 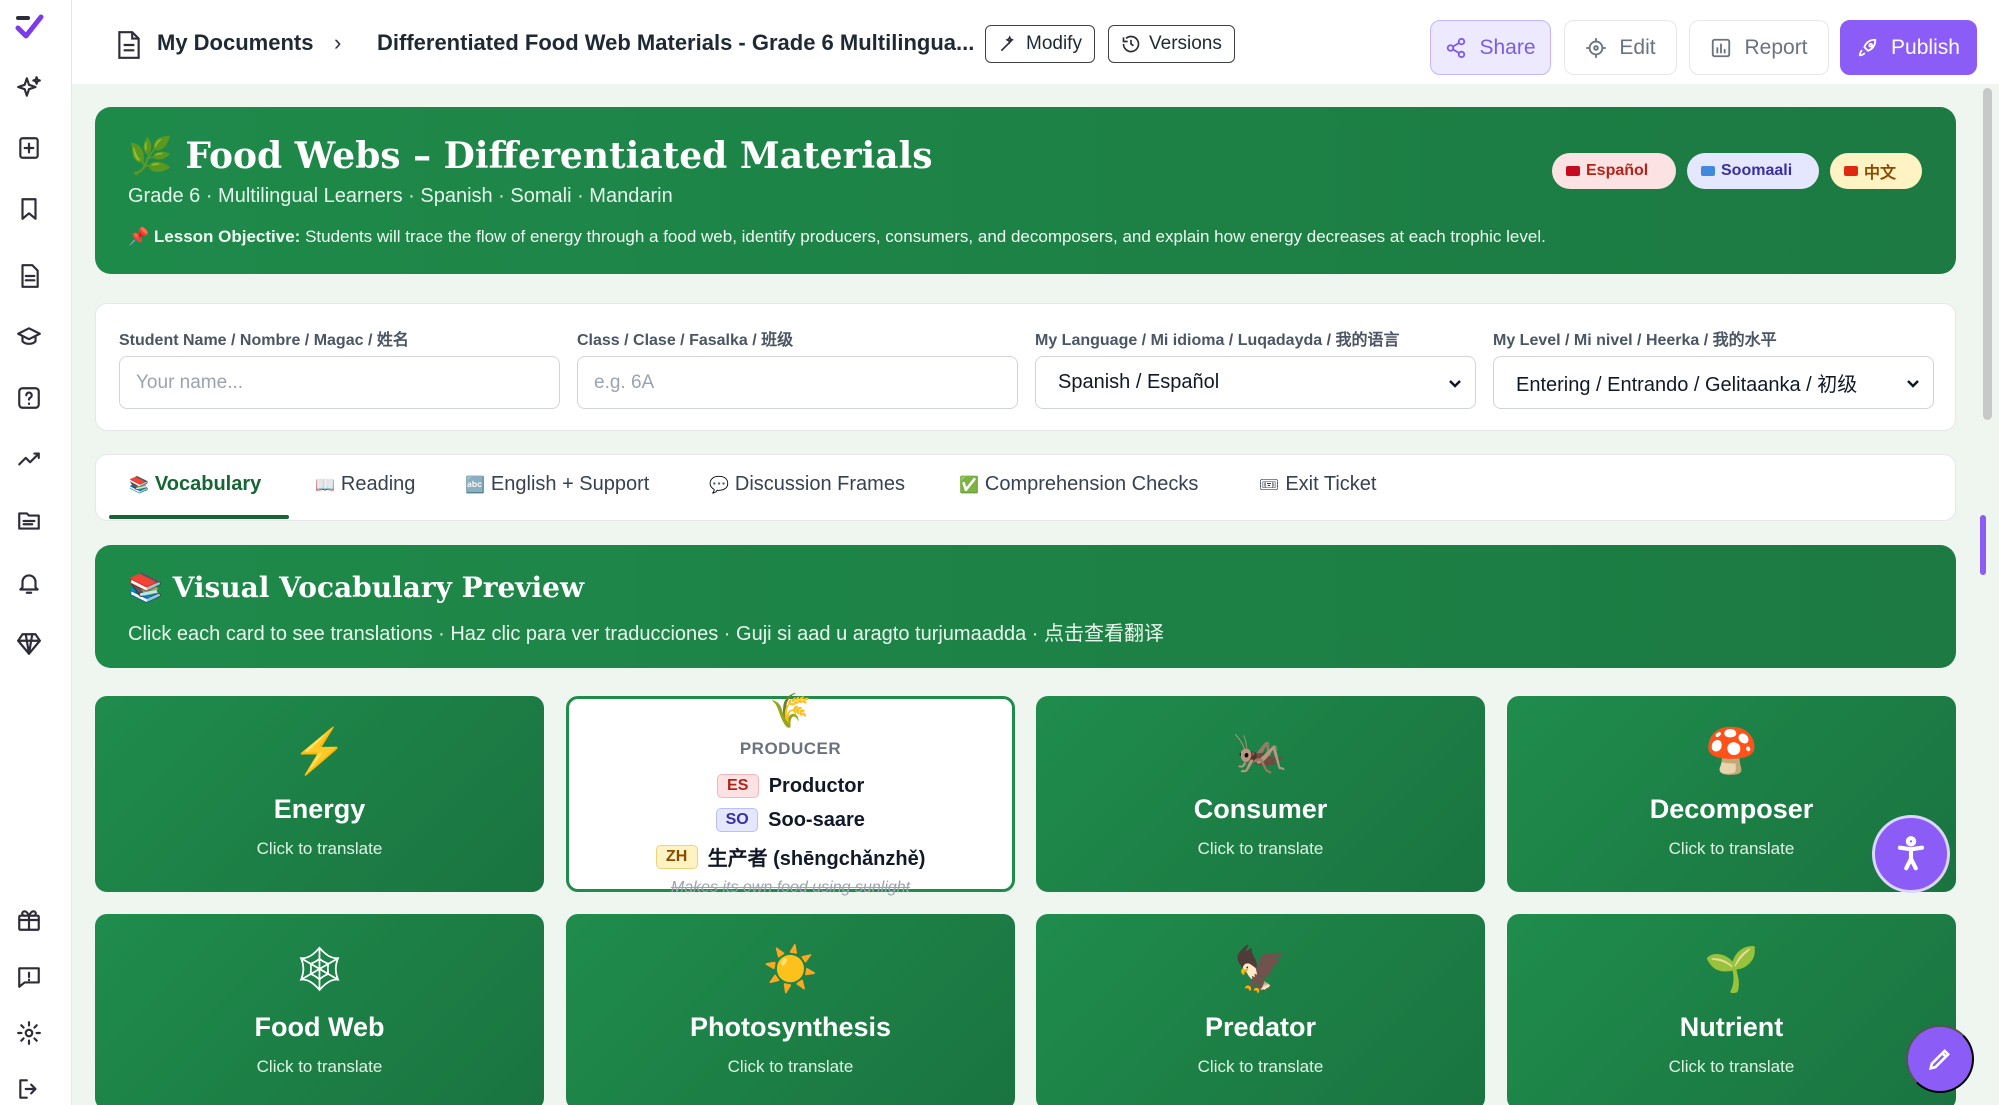 What do you see at coordinates (29, 1089) in the screenshot?
I see `logout-icon` at bounding box center [29, 1089].